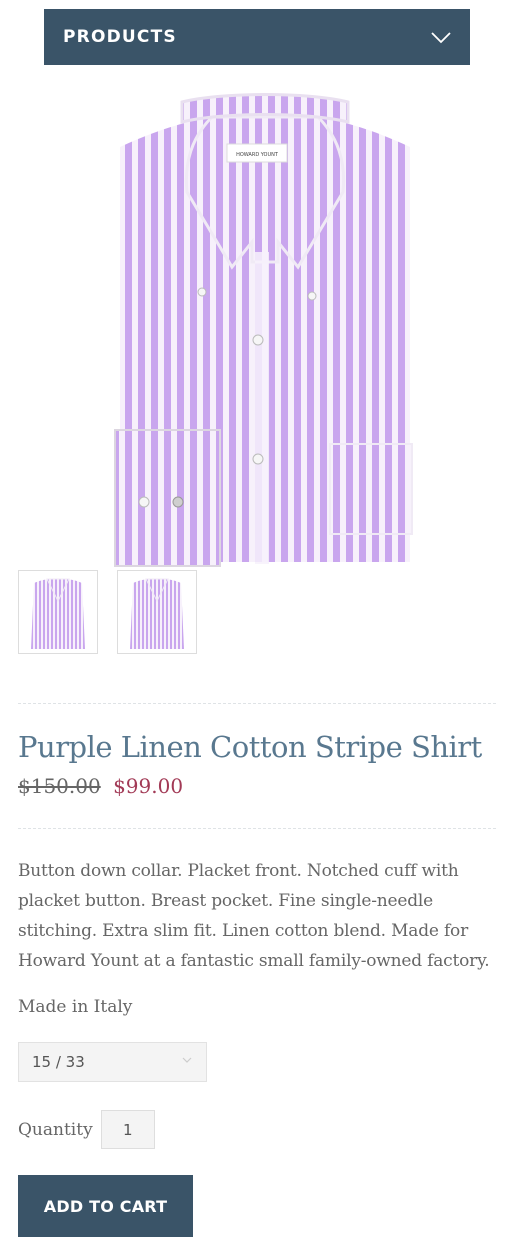 This screenshot has height=1251, width=508. Describe the element at coordinates (58, 1062) in the screenshot. I see `variant-select-value: 15 / 33` at that location.